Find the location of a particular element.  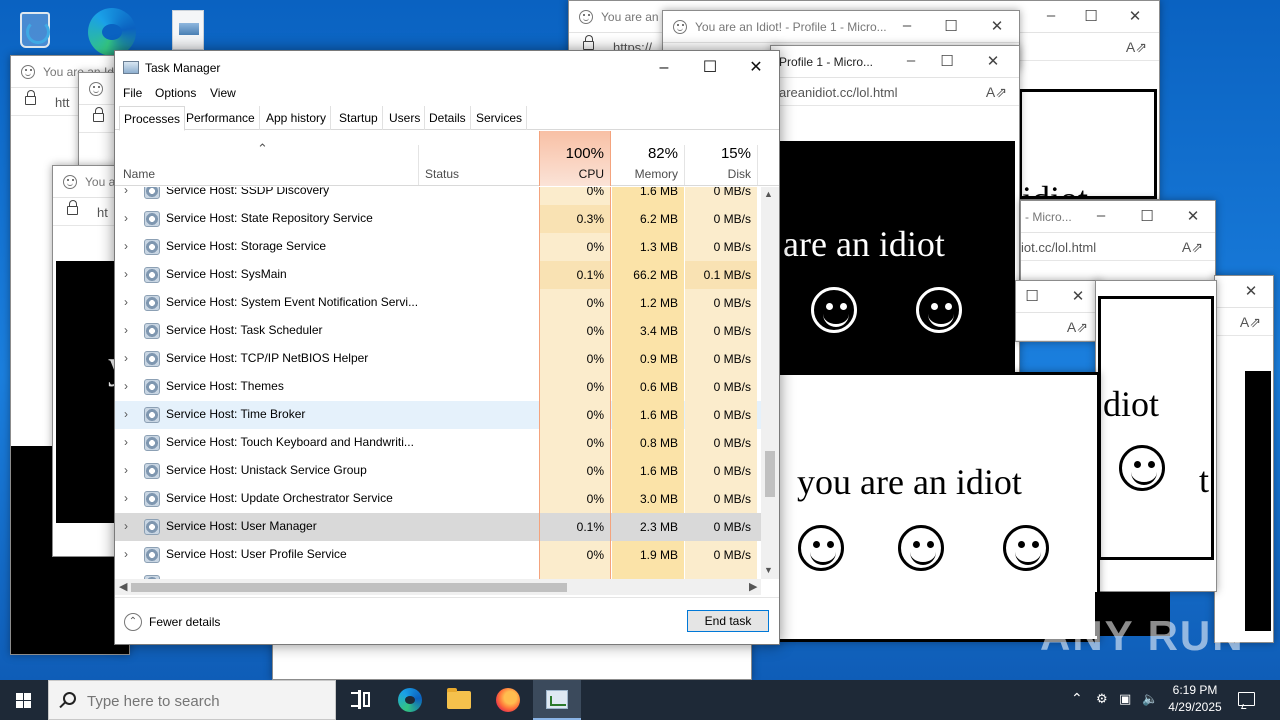

idiot-popup-window: ✕ A⇗ is located at coordinates (1244, 459).